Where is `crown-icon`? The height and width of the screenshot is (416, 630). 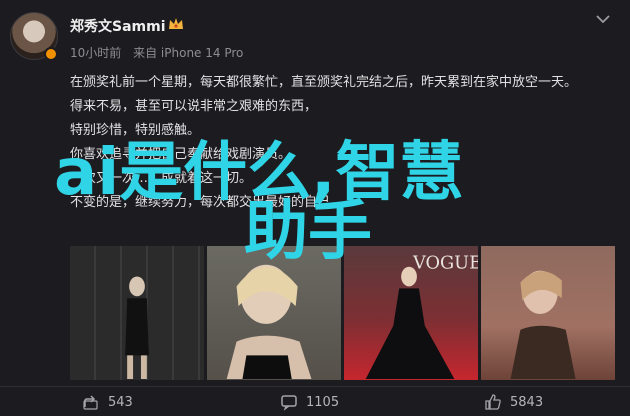
crown-icon is located at coordinates (176, 23).